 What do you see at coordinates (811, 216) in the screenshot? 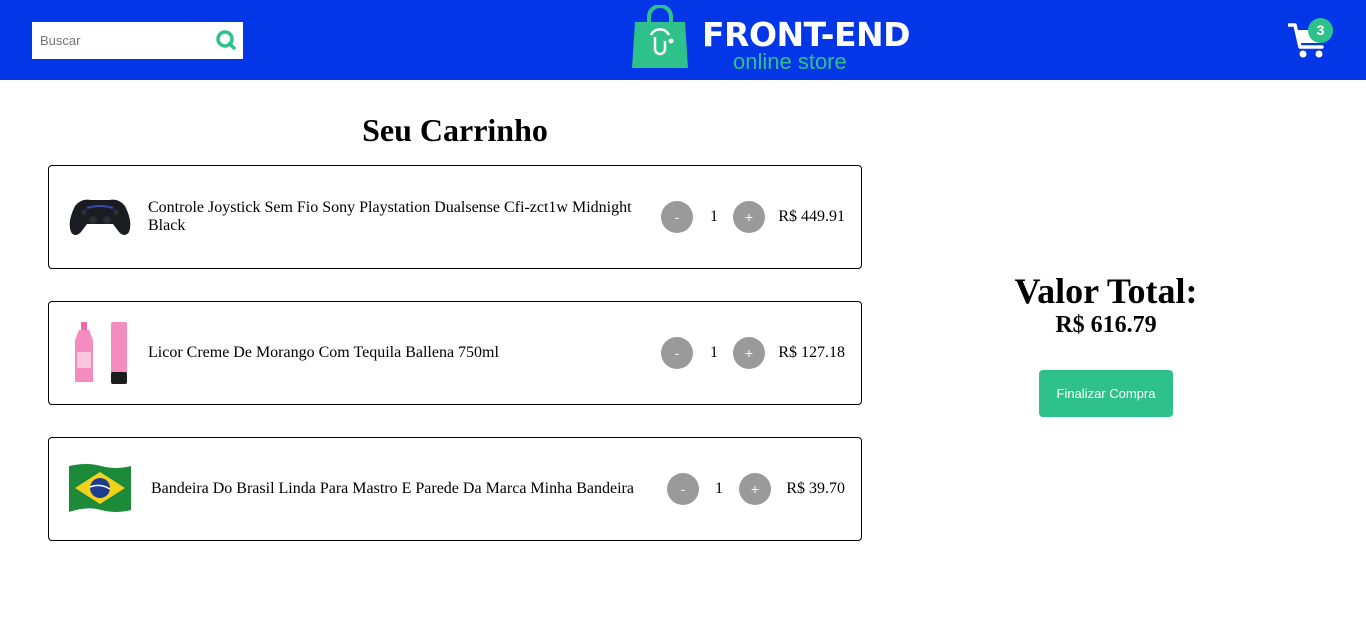
I see `product-price: R$ 449.91` at bounding box center [811, 216].